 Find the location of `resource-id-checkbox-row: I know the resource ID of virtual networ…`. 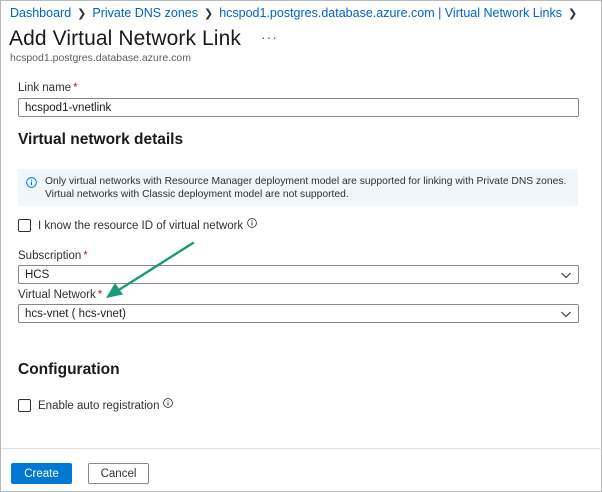

resource-id-checkbox-row: I know the resource ID of virtual networ… is located at coordinates (138, 225).